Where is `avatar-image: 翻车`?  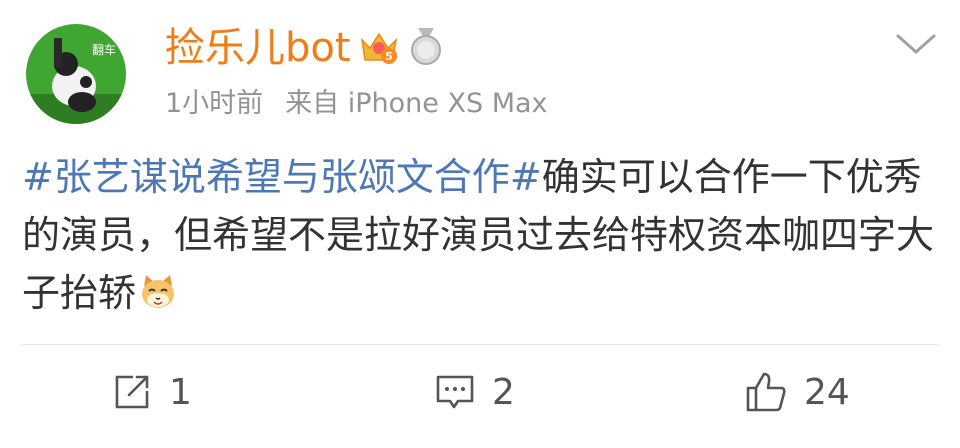 avatar-image: 翻车 is located at coordinates (76, 74).